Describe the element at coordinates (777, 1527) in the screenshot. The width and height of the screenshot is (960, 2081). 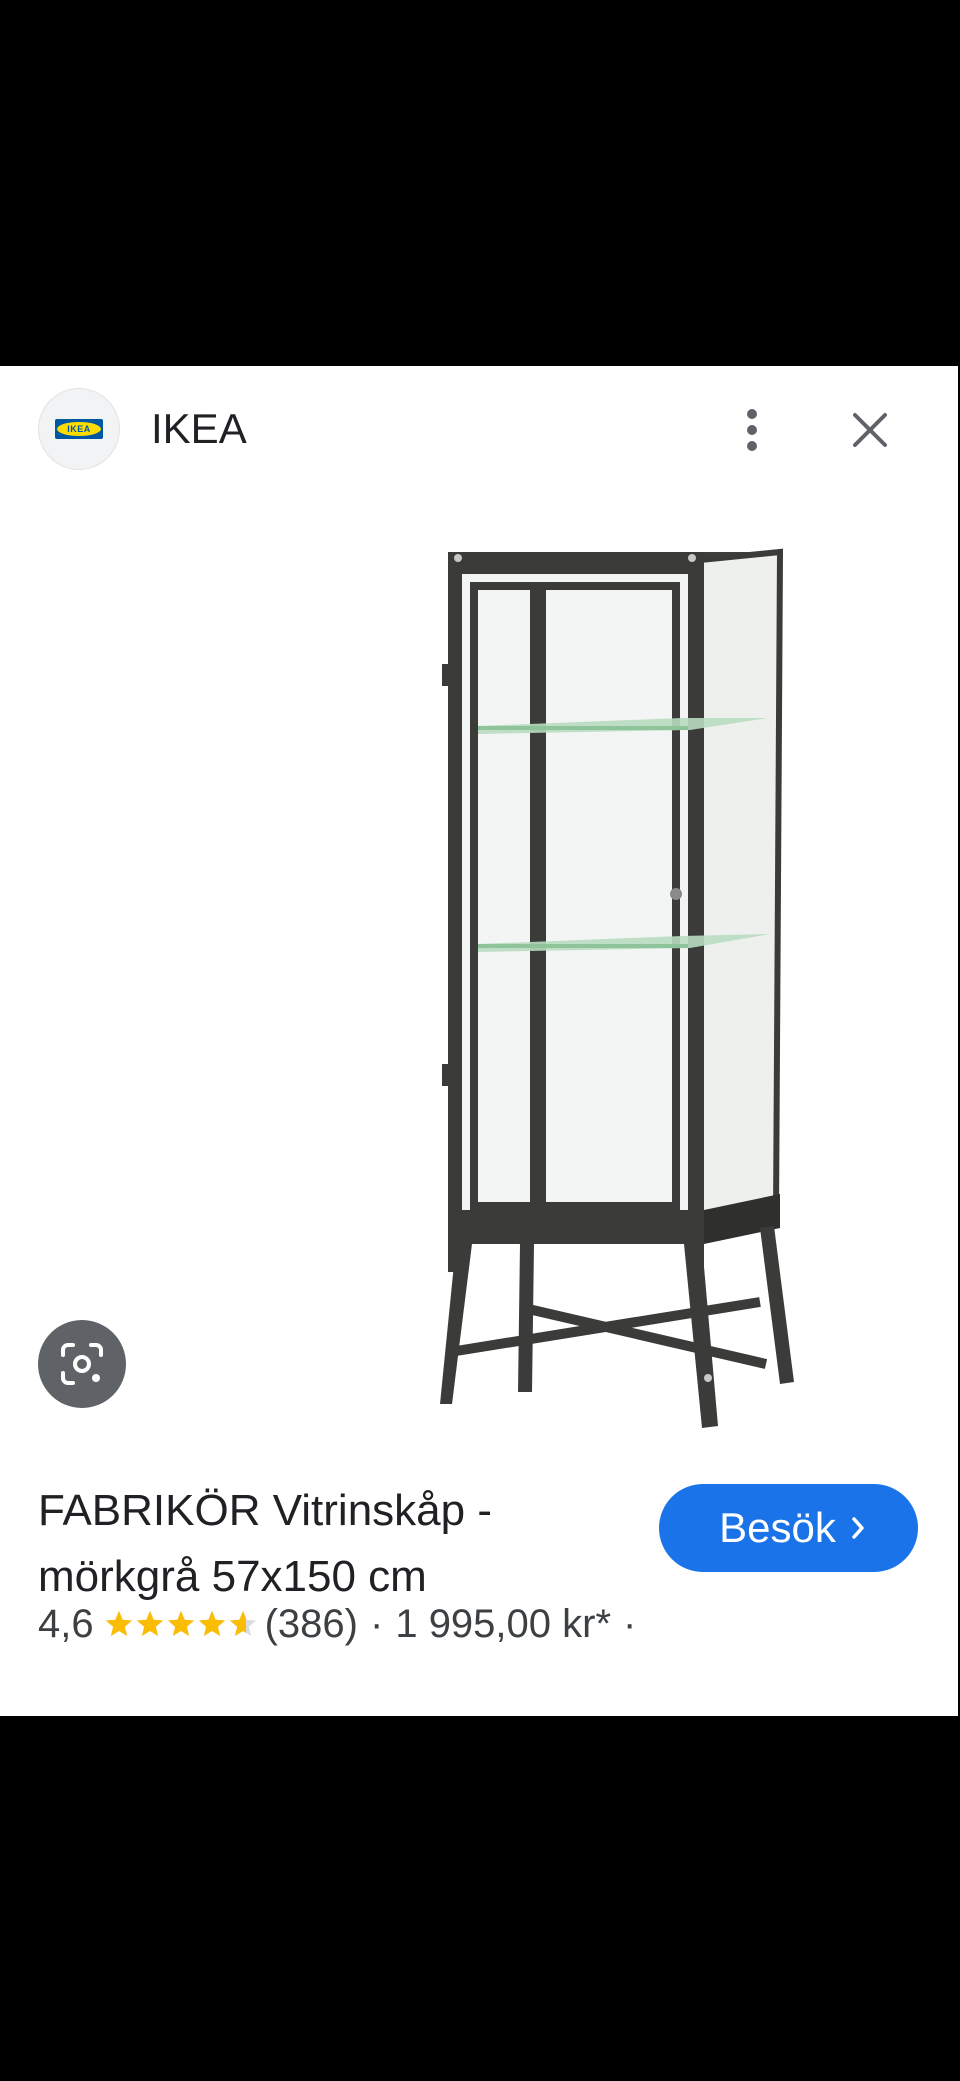
I see `visit-button-label: Besök` at that location.